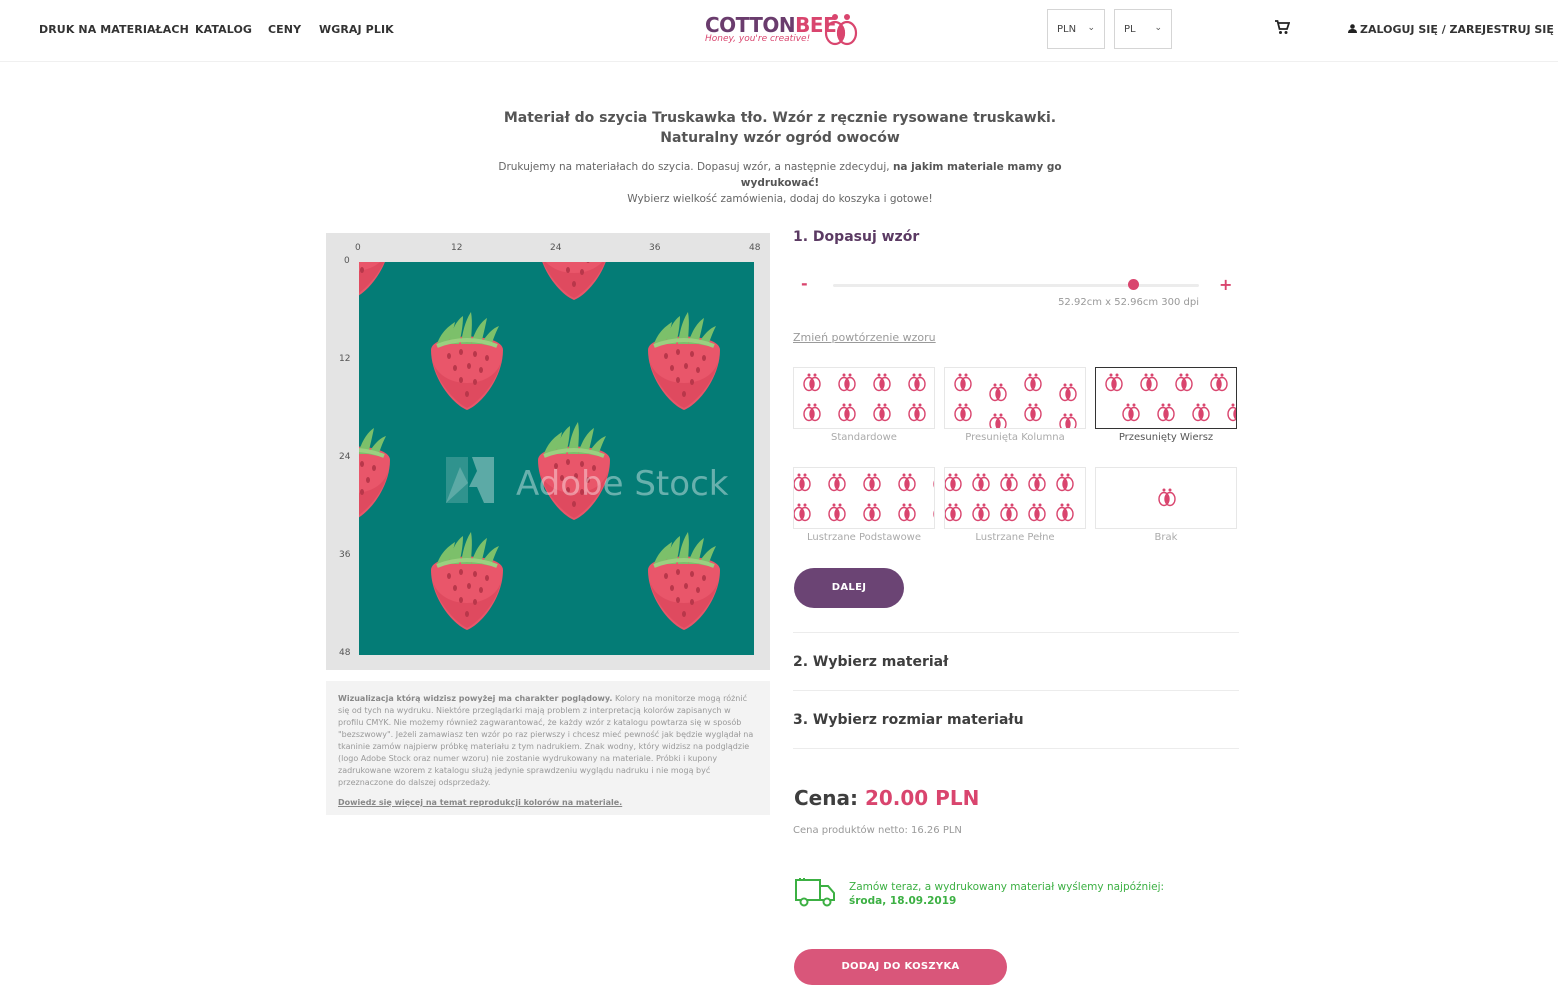  What do you see at coordinates (223, 29) in the screenshot?
I see `nav-item-katalog: KATALOG` at bounding box center [223, 29].